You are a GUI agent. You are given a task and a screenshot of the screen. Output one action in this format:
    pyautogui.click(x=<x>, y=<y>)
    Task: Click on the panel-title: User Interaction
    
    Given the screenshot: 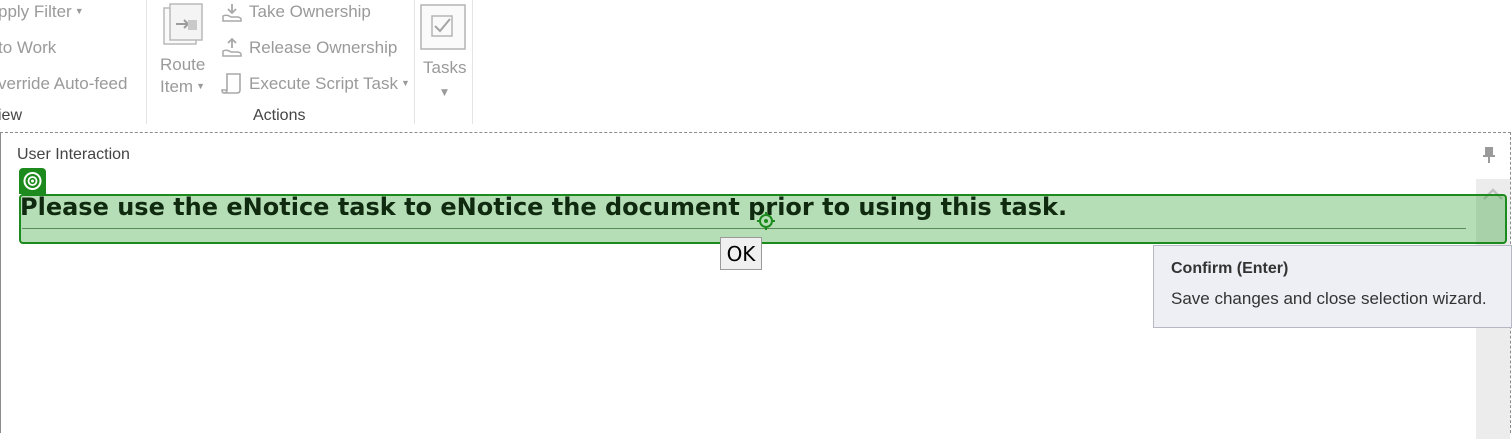 What is the action you would take?
    pyautogui.click(x=73, y=154)
    